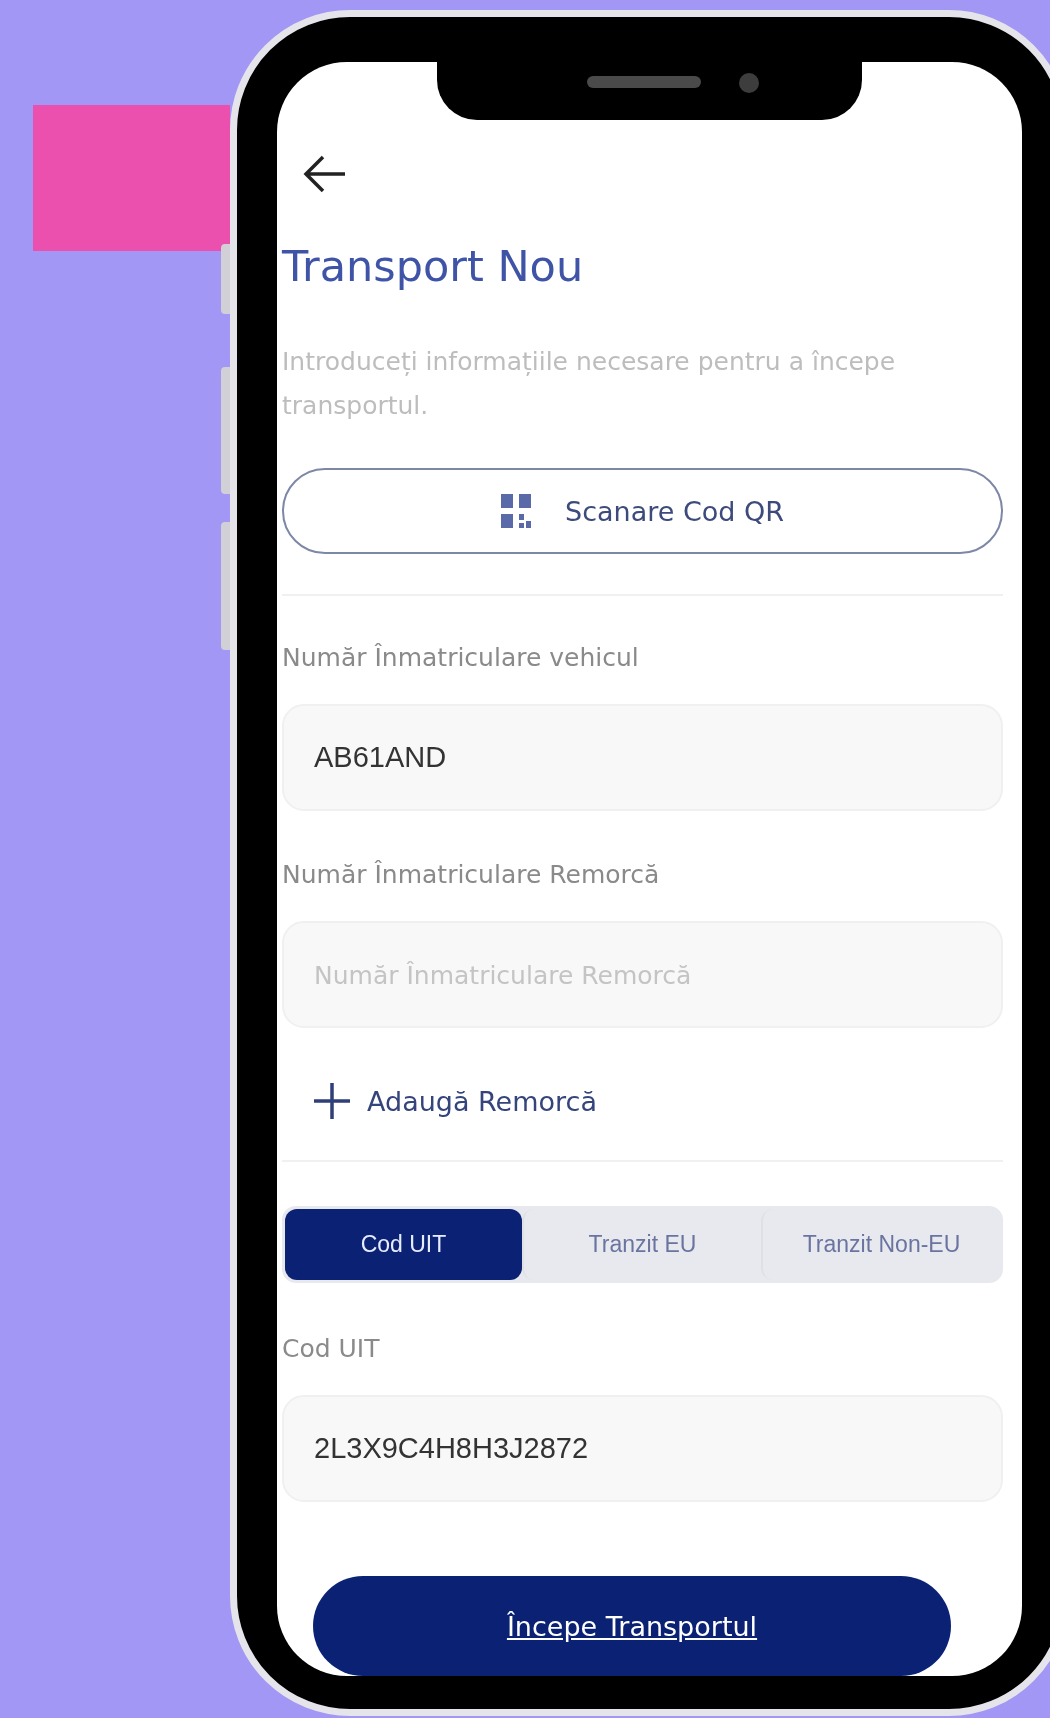 The image size is (1050, 1718). I want to click on segment-tab: Cod UIT, so click(403, 1244).